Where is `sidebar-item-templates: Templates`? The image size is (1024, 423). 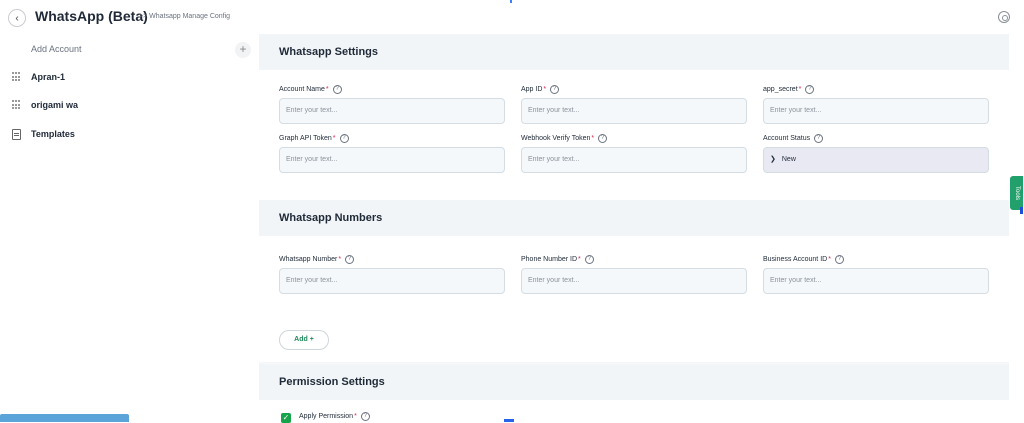
sidebar-item-templates: Templates is located at coordinates (43, 134).